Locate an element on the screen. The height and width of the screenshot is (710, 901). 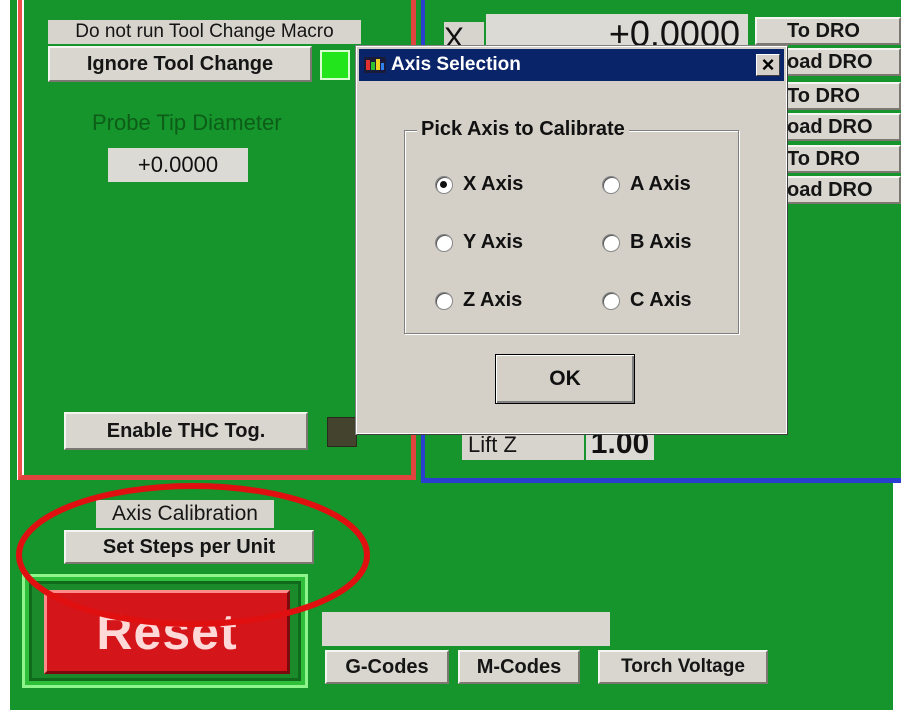
radio-c-axis: C Axis is located at coordinates (647, 300).